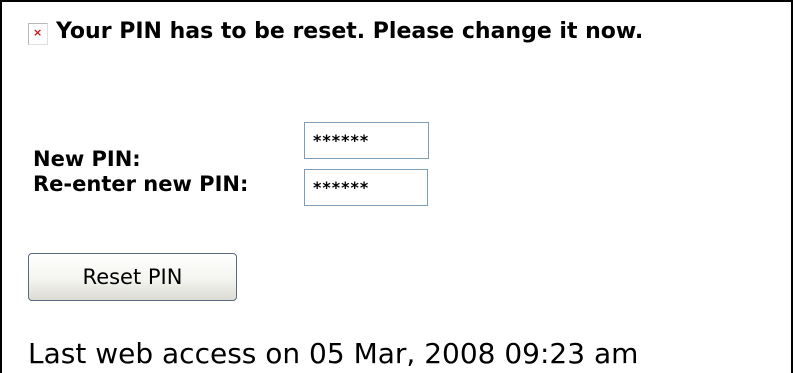 The width and height of the screenshot is (796, 373). Describe the element at coordinates (38, 34) in the screenshot. I see `broken-image-icon: ×` at that location.